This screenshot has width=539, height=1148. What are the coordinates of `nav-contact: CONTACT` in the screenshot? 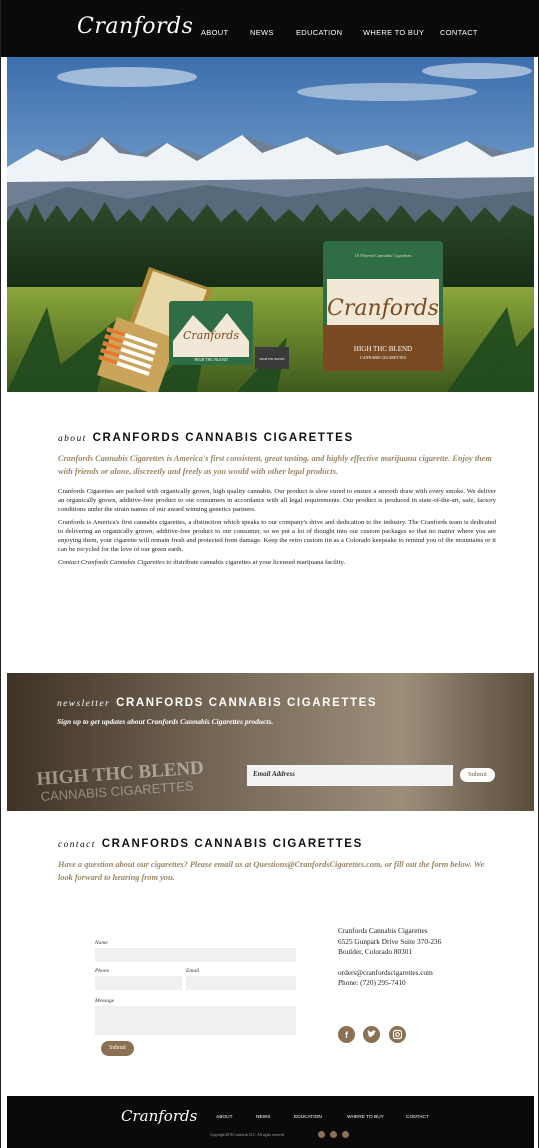 It's located at (459, 32).